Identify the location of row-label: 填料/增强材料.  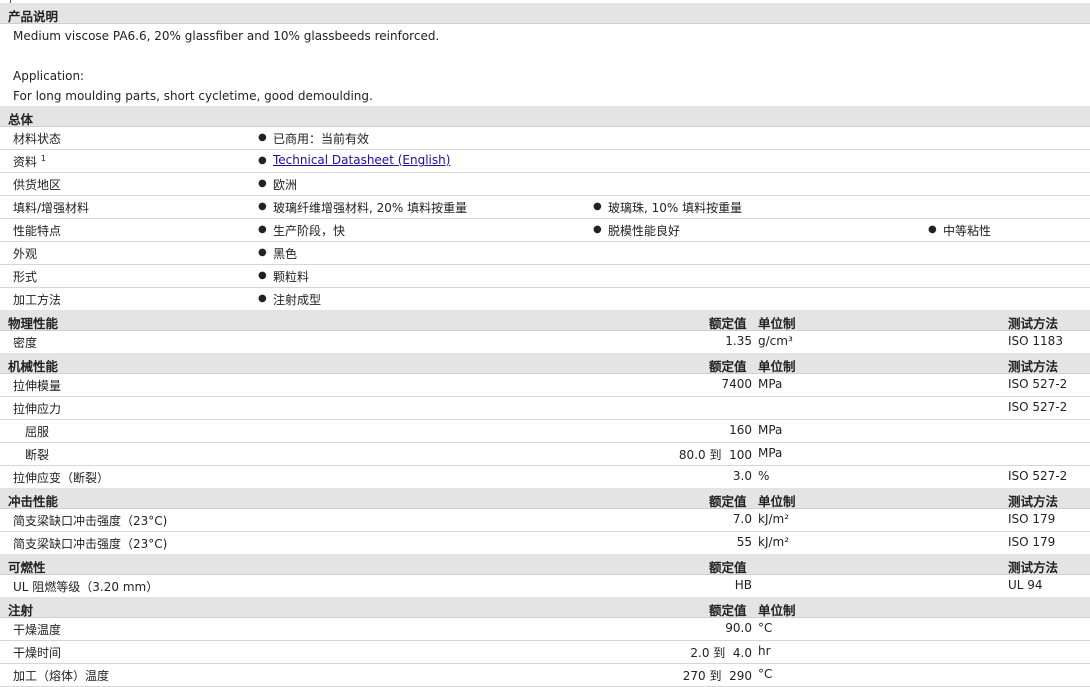
(51, 208).